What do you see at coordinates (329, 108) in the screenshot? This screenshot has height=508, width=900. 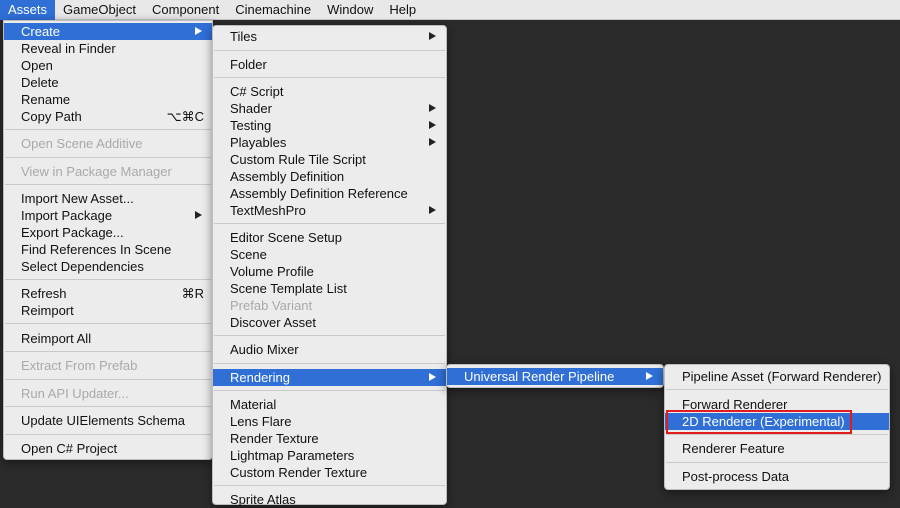 I see `menu-item-shader: Shader` at bounding box center [329, 108].